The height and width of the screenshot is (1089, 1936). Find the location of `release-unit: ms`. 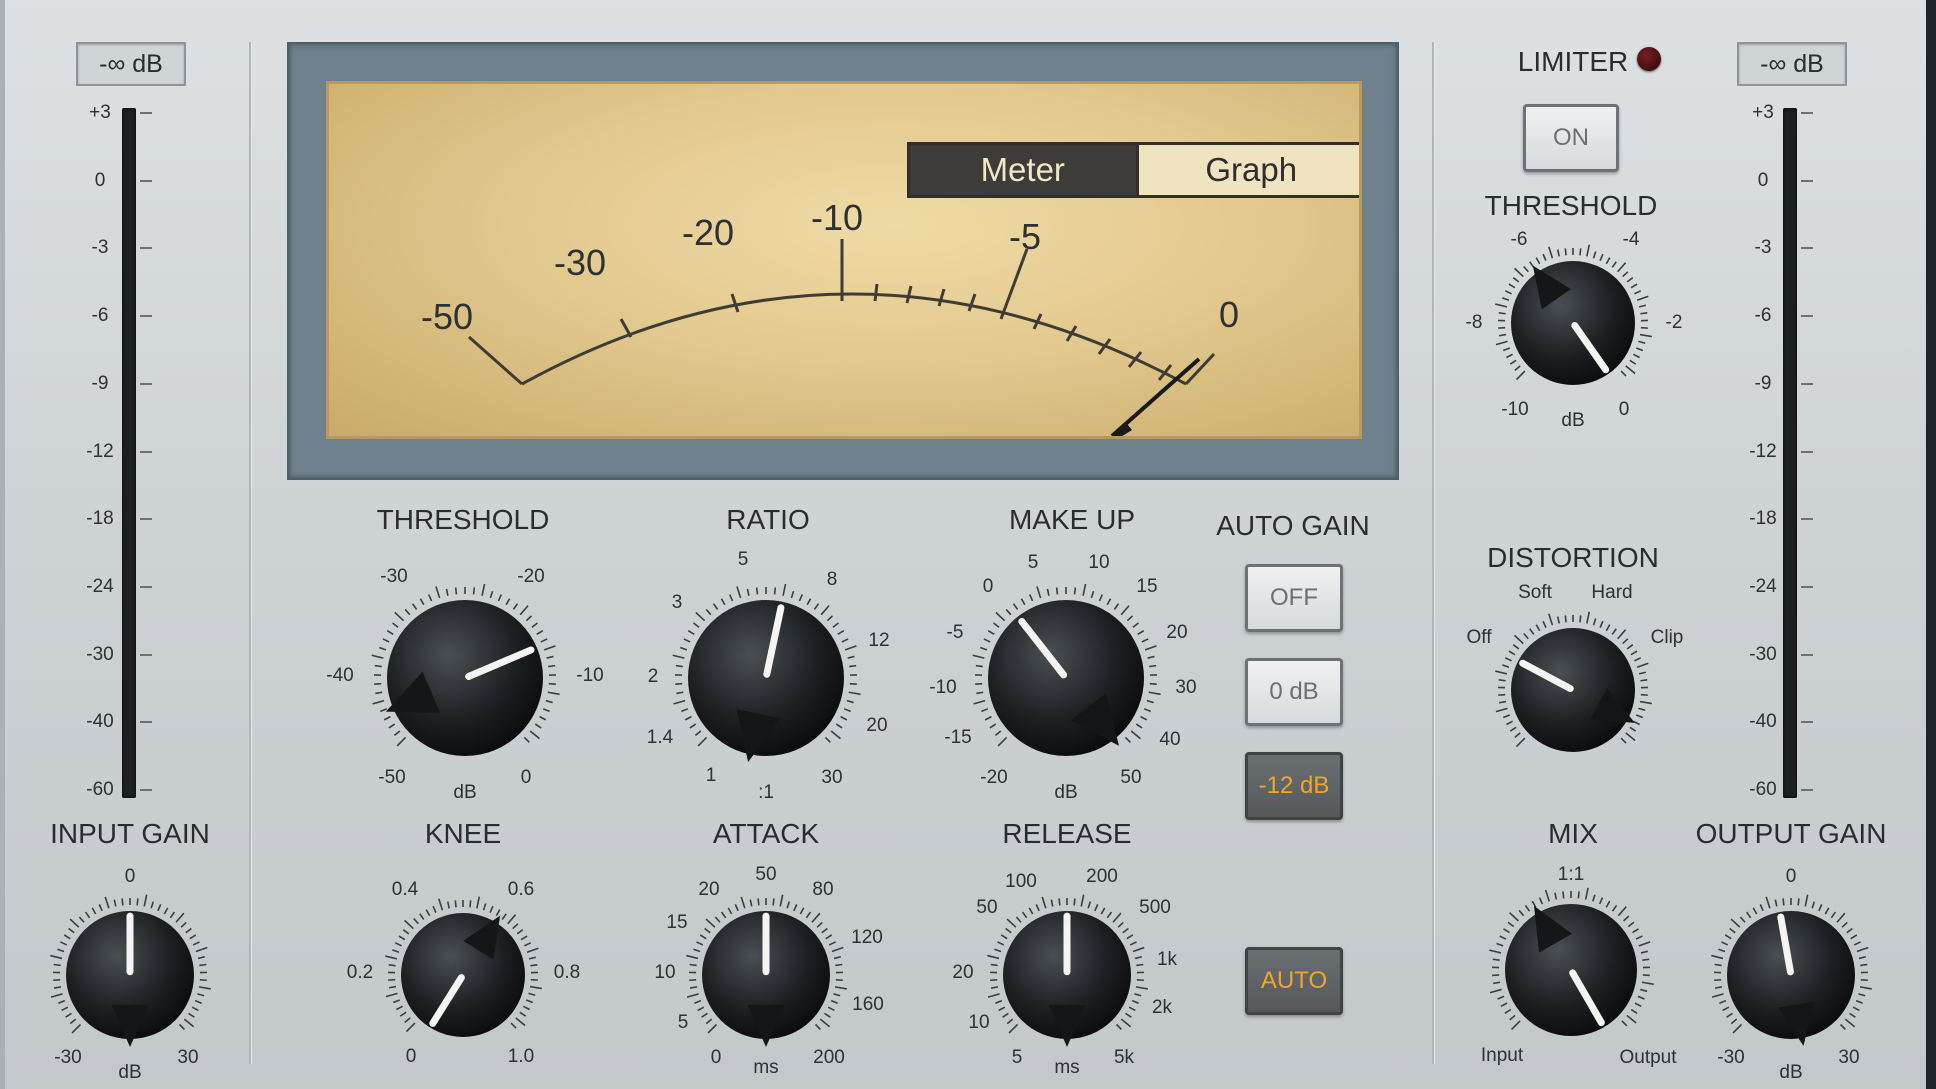

release-unit: ms is located at coordinates (1067, 1067).